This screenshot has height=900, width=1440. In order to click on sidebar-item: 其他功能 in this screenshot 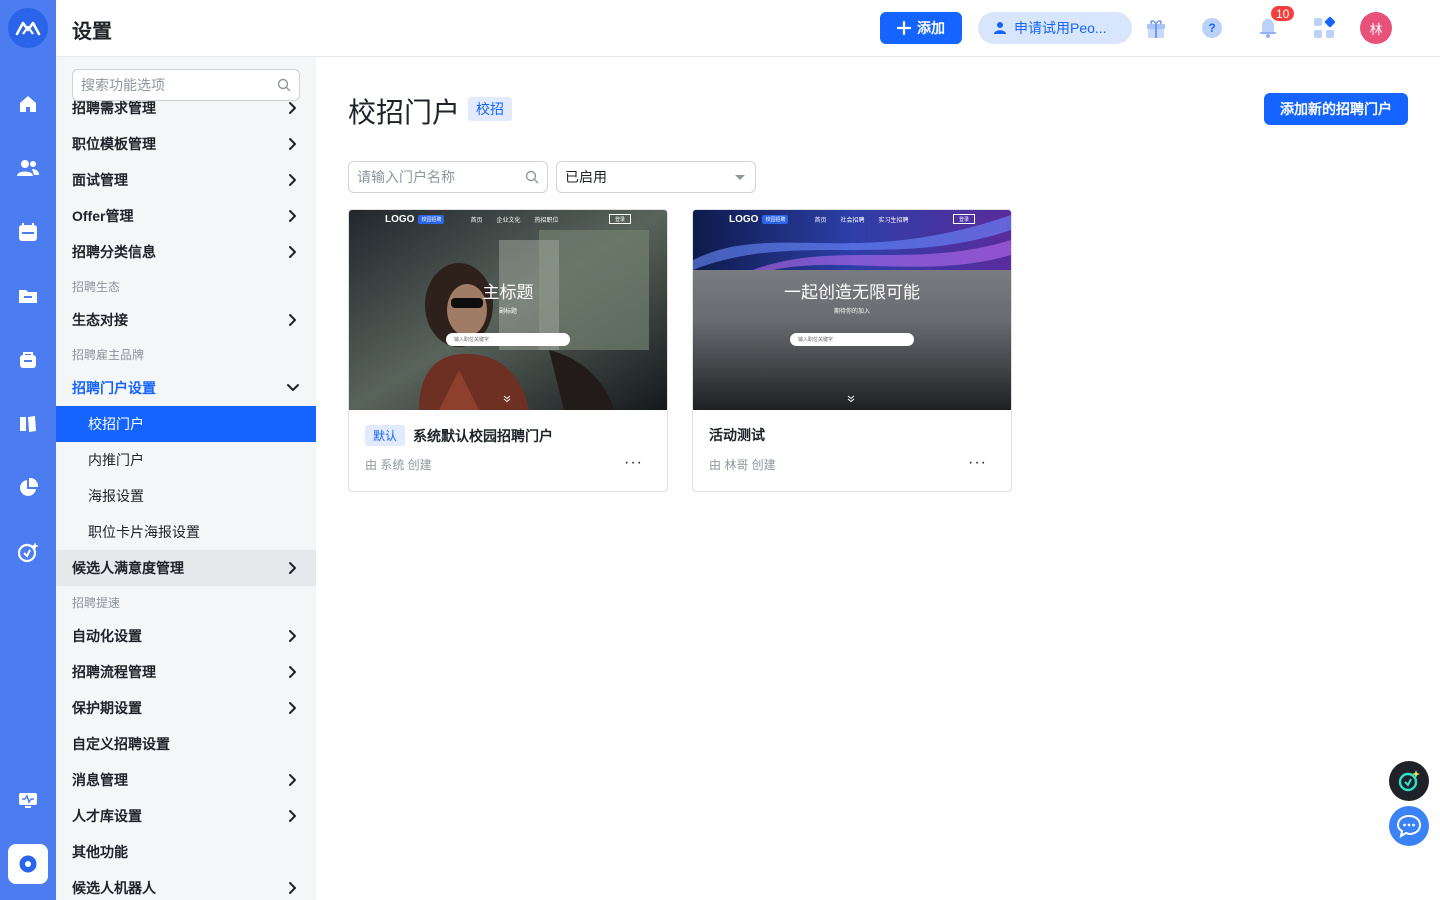, I will do `click(186, 852)`.